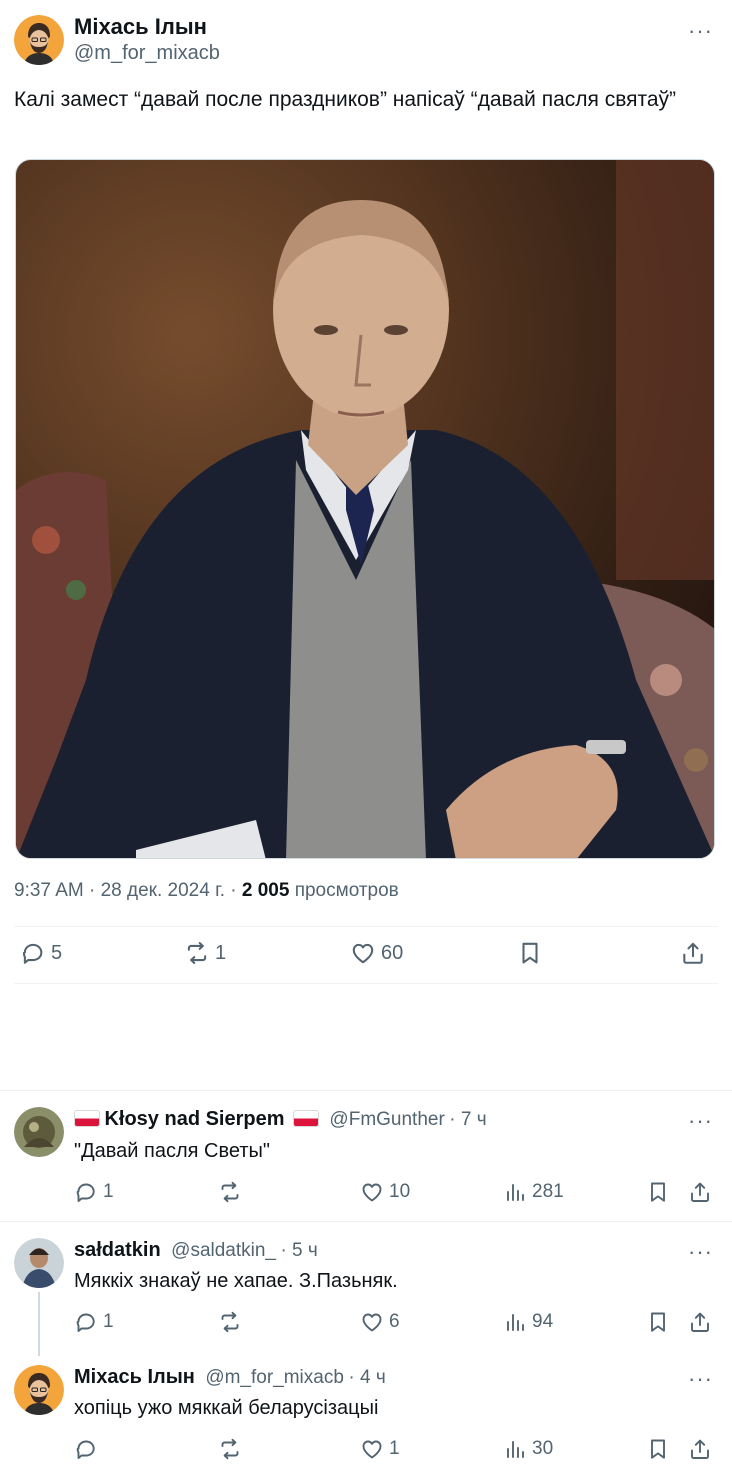  What do you see at coordinates (366, 1377) in the screenshot?
I see `reply-time: · 4 ч` at bounding box center [366, 1377].